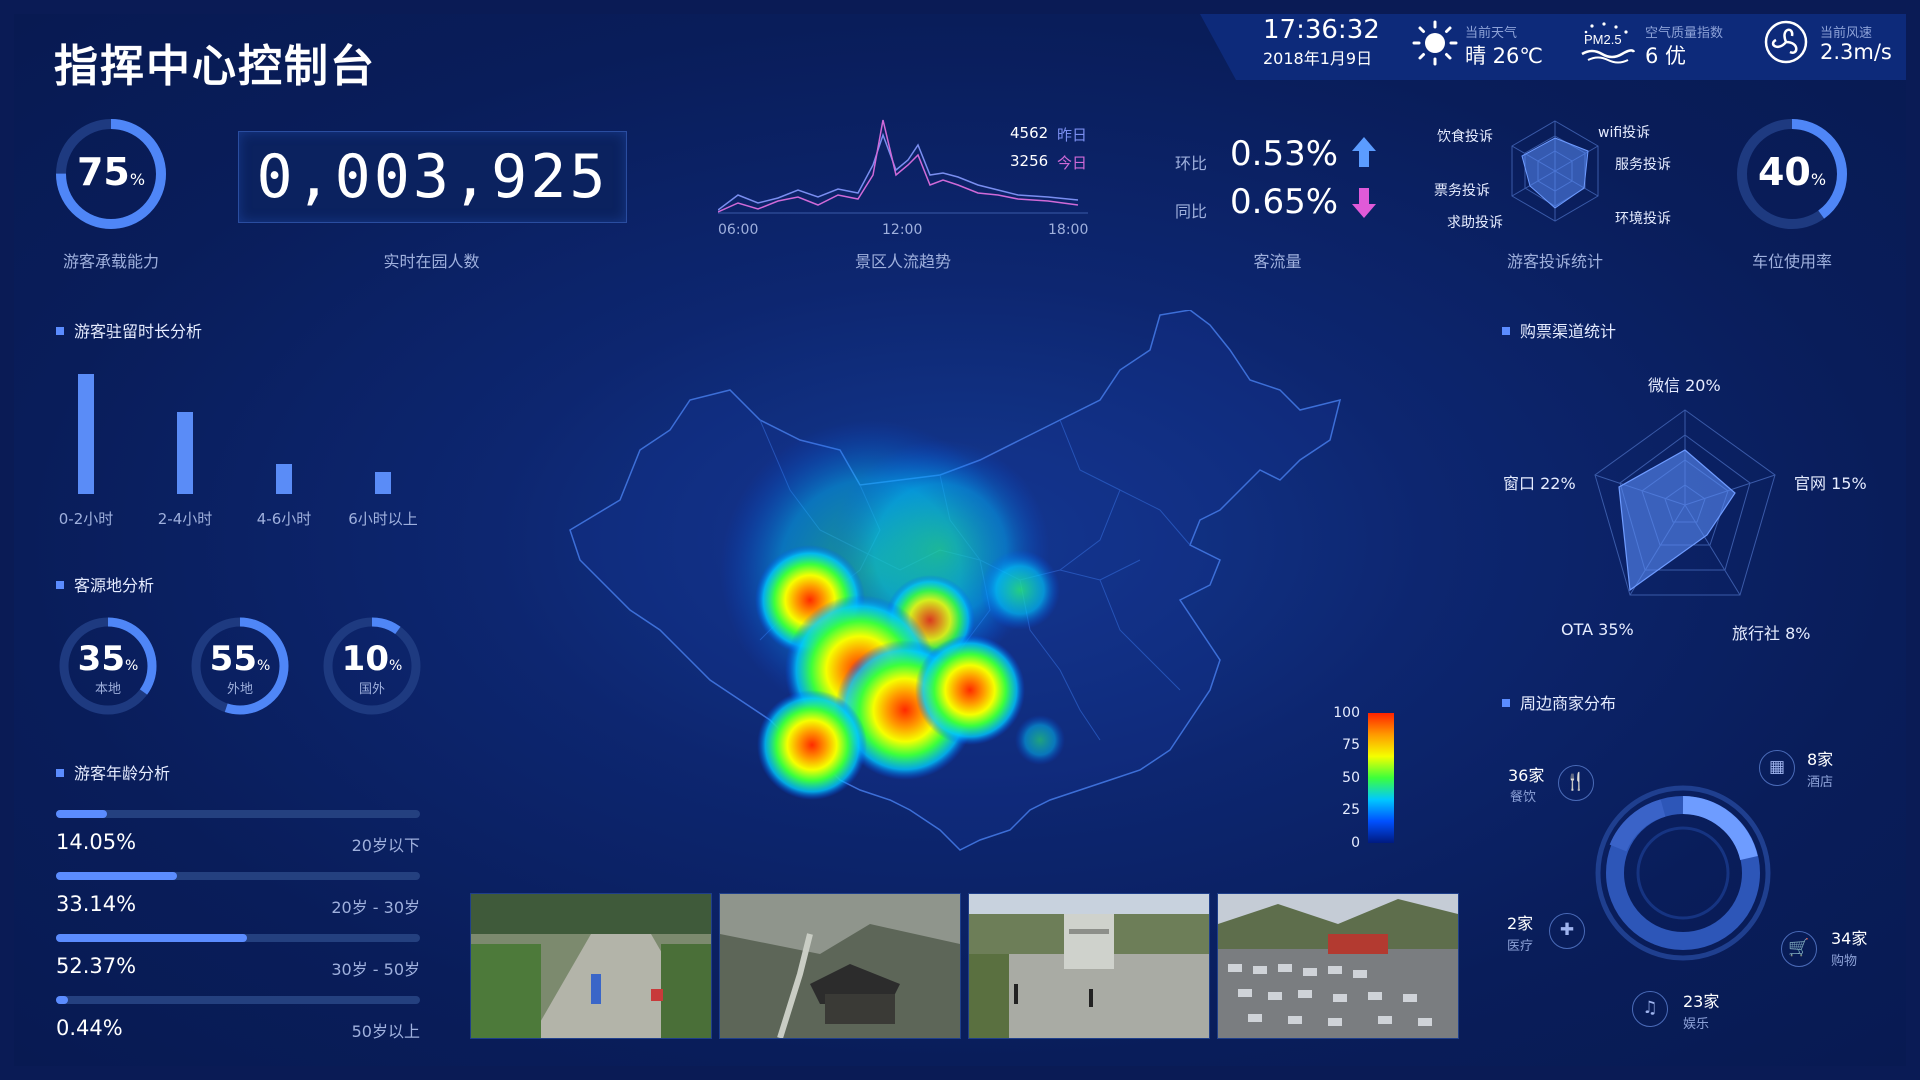  I want to click on age-range-label: 30岁 - 50岁, so click(375, 969).